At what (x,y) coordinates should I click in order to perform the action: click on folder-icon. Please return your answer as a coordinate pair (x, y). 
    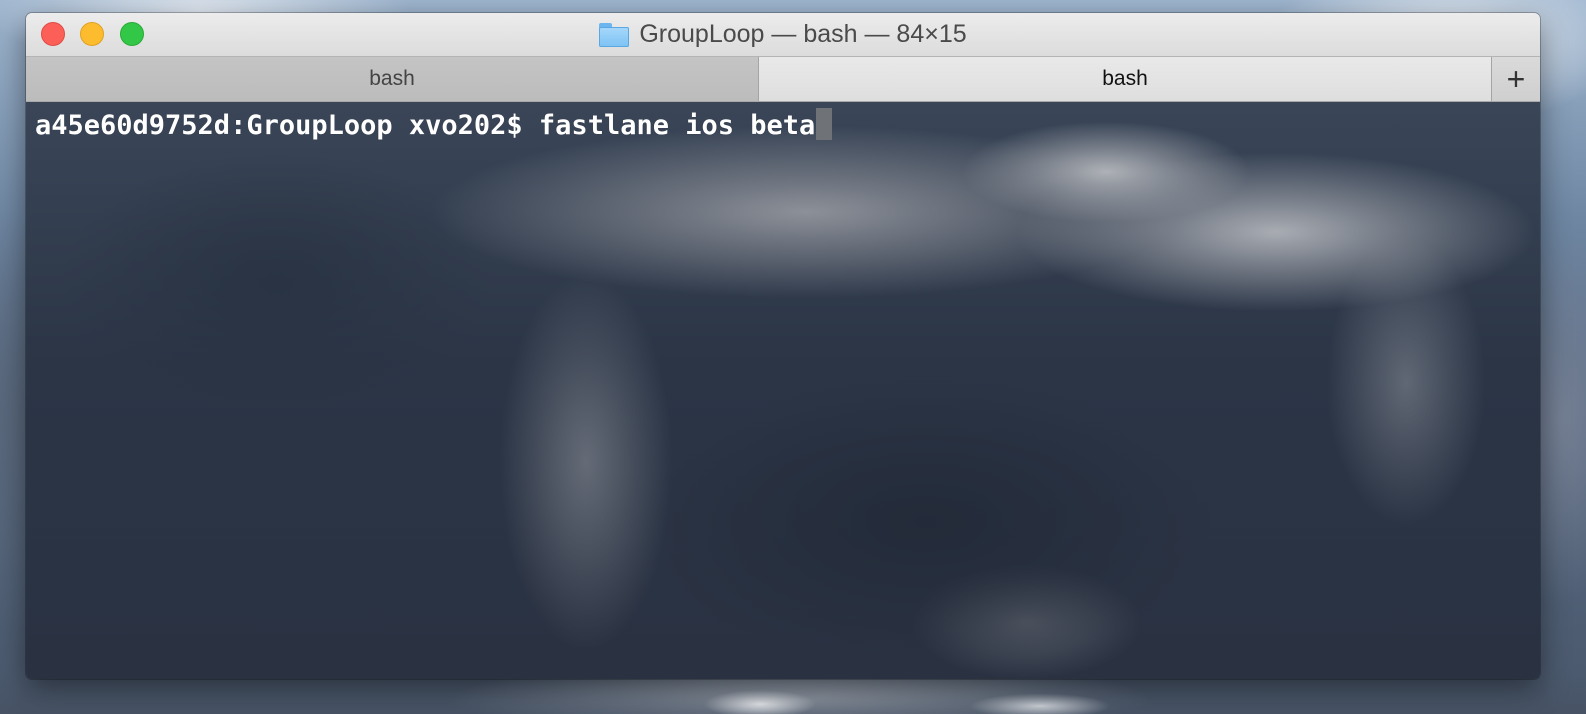
    Looking at the image, I should click on (614, 34).